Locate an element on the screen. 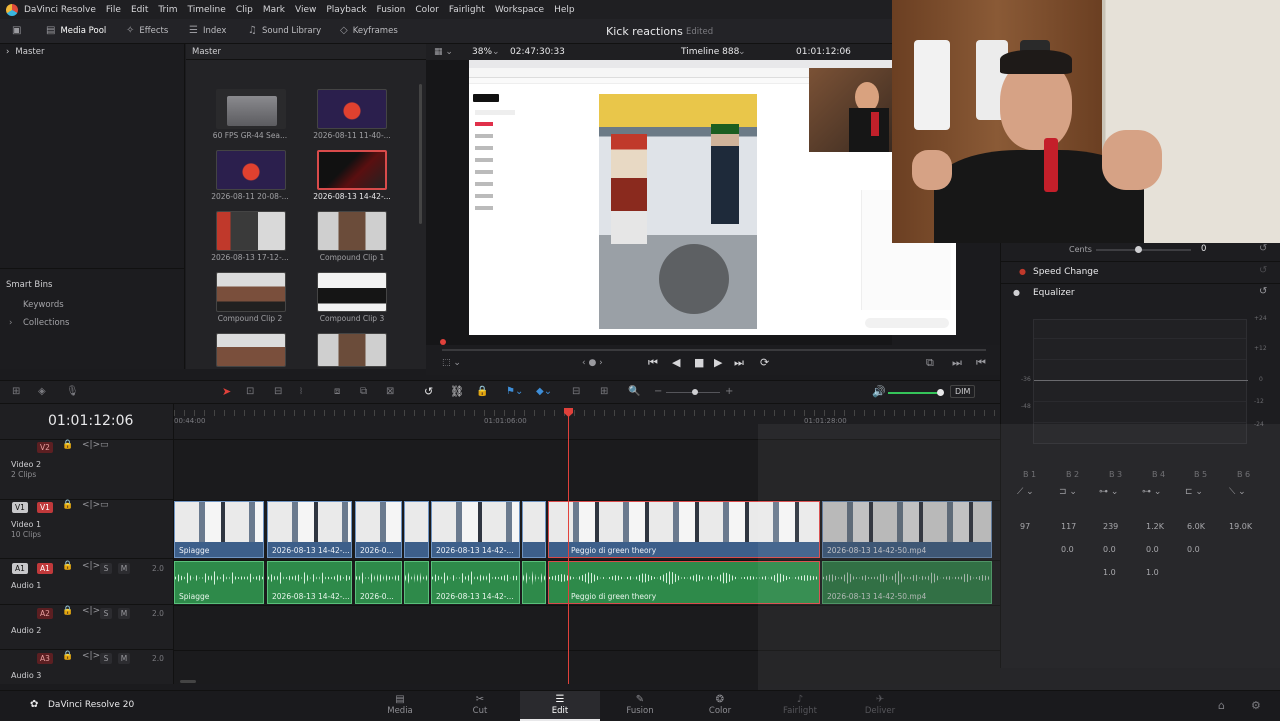  track-destination-a1: A1 is located at coordinates (45, 568).